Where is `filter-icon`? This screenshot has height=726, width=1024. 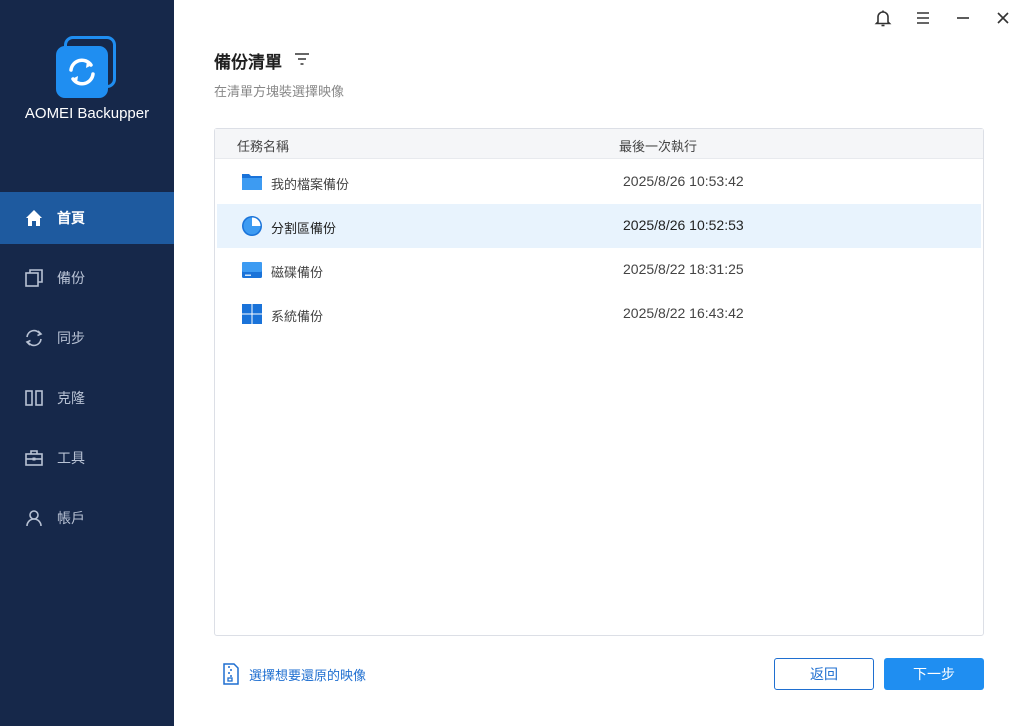 filter-icon is located at coordinates (302, 59).